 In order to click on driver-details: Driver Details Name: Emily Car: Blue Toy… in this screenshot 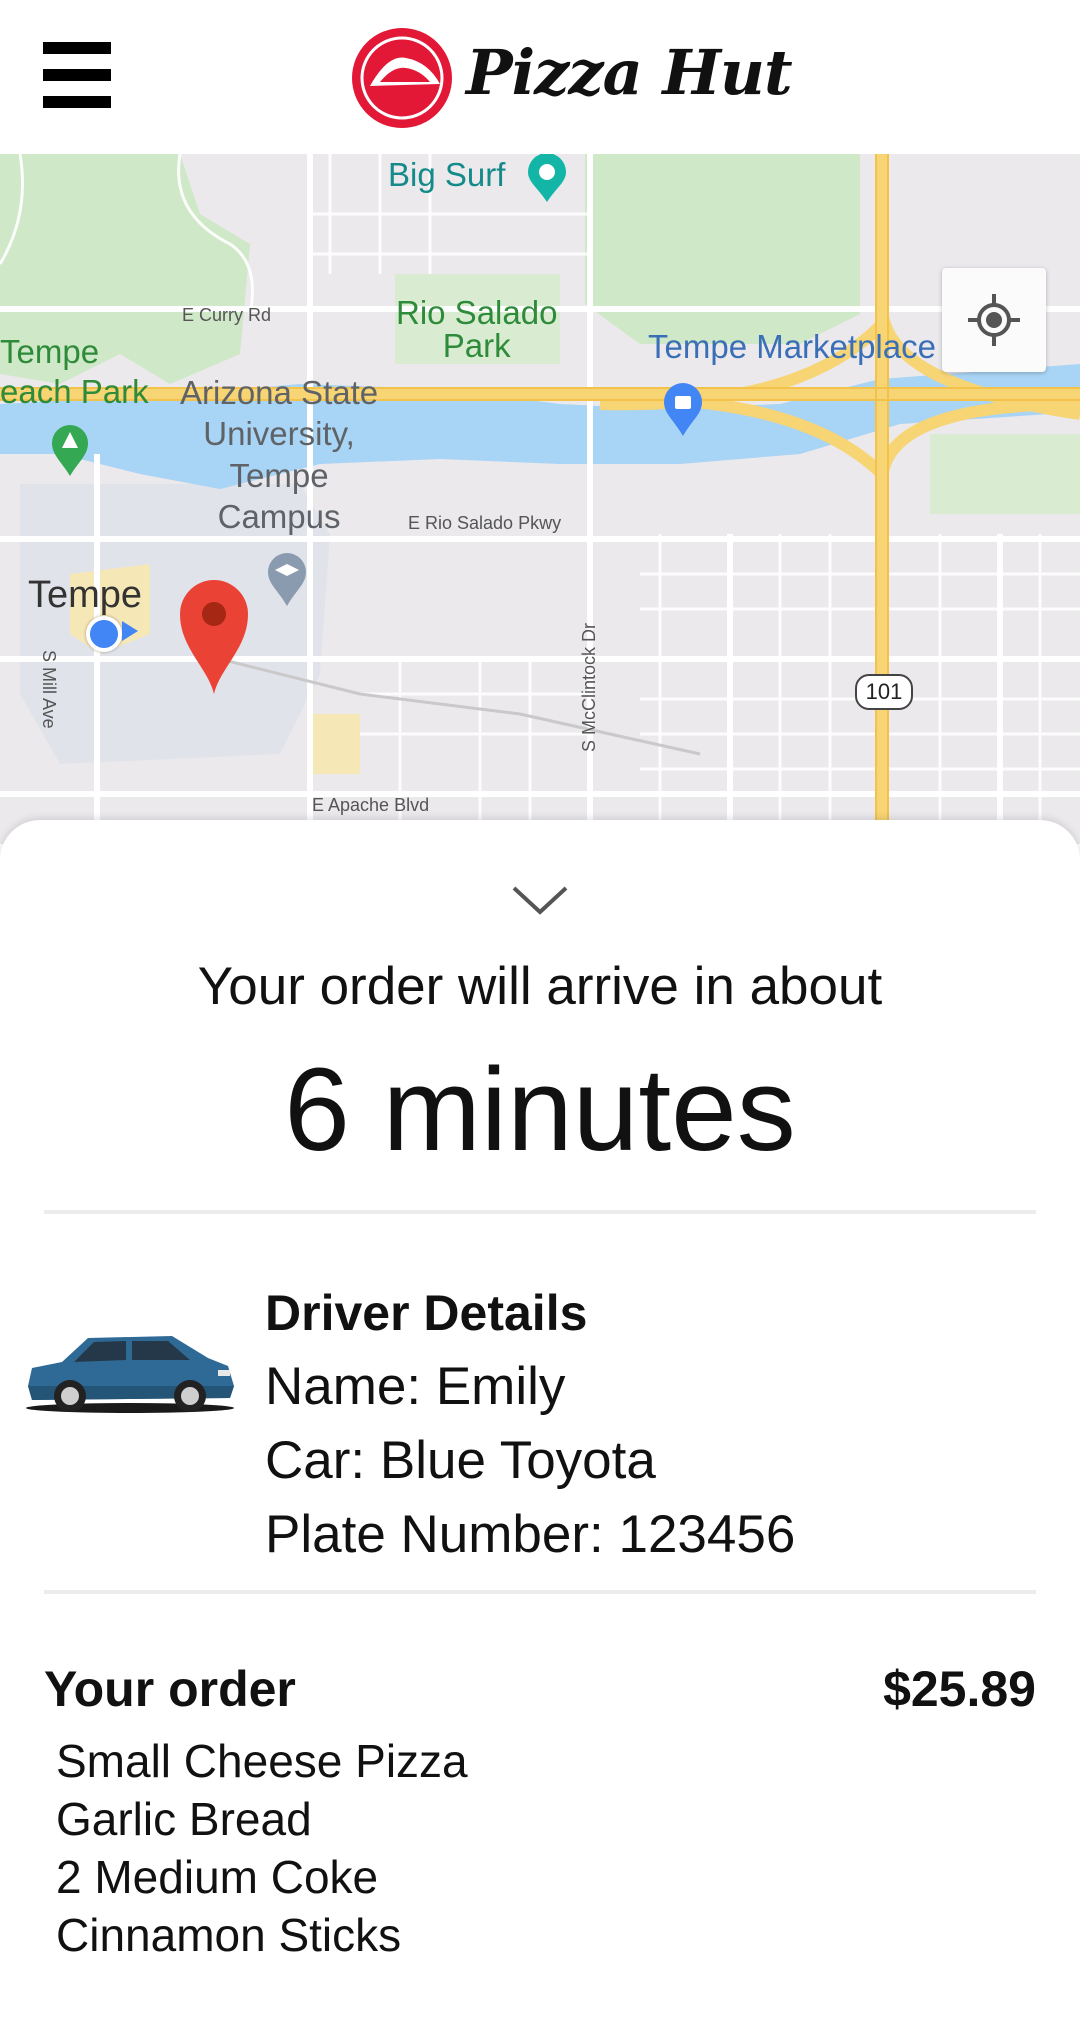, I will do `click(655, 1424)`.